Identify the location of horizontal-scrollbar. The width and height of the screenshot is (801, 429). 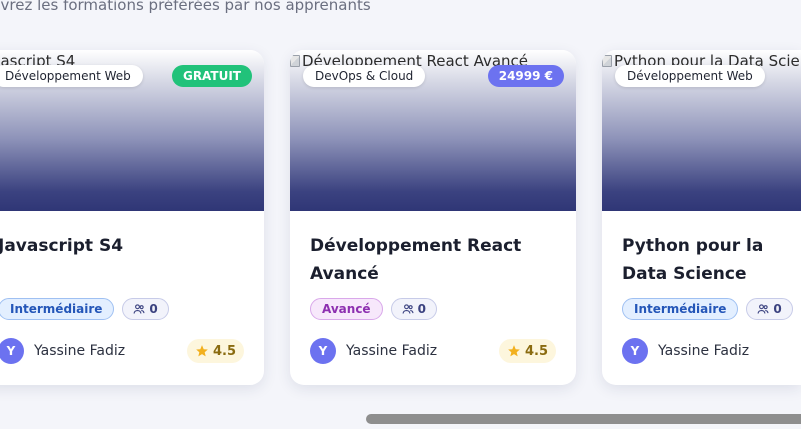
(400, 419).